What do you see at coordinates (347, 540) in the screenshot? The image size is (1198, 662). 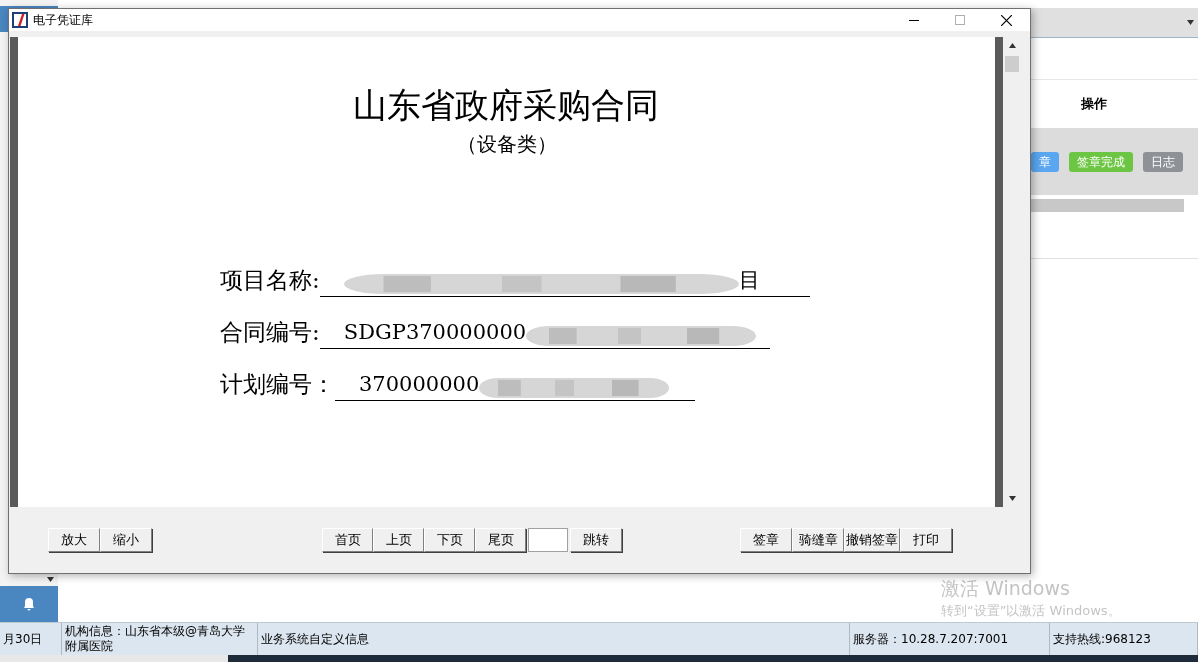 I see `toolbar-button: 首页` at bounding box center [347, 540].